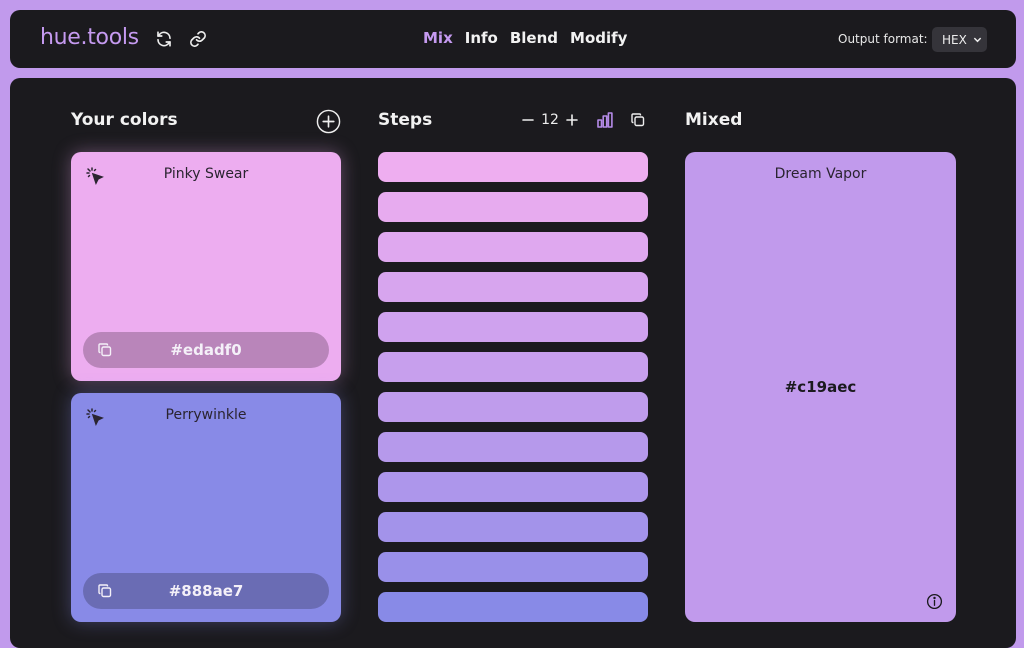 The height and width of the screenshot is (648, 1024). What do you see at coordinates (164, 39) in the screenshot?
I see `refresh-icon` at bounding box center [164, 39].